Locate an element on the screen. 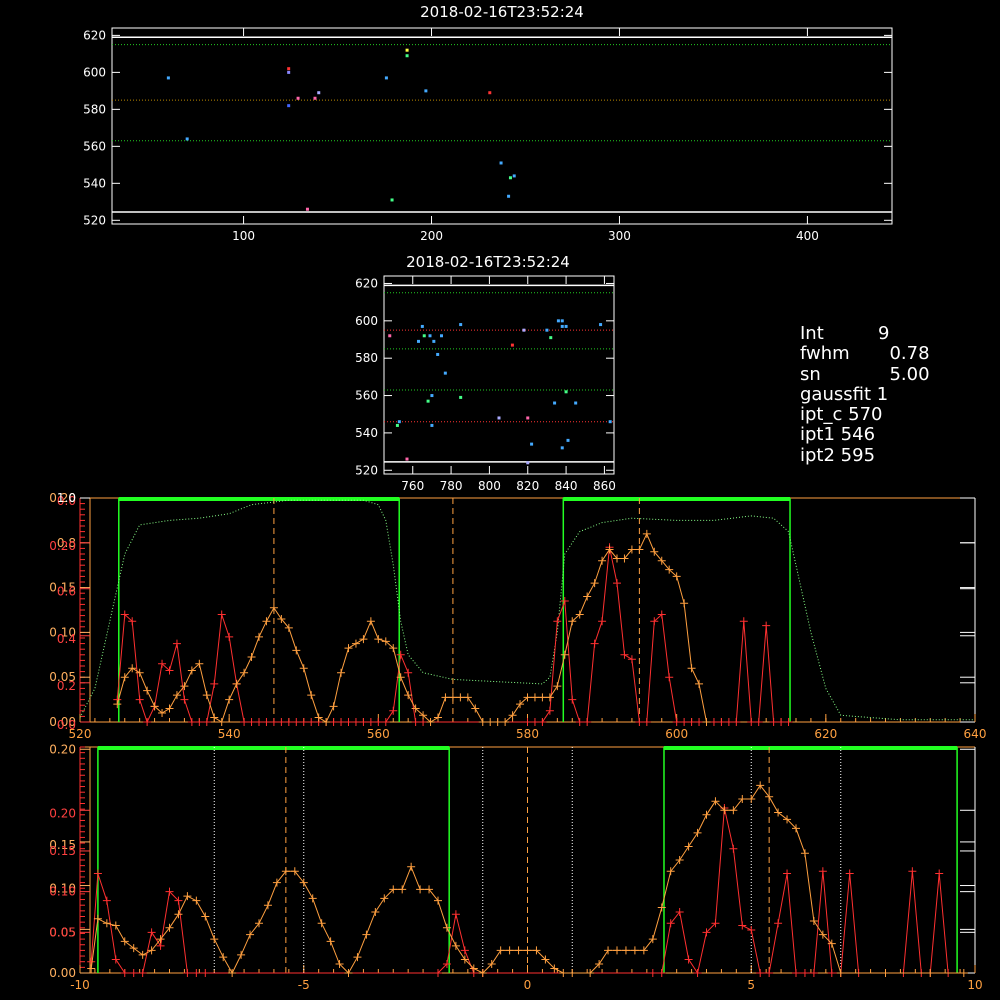  velocity-ytick-label-4: 0.10 is located at coordinates (62, 892).